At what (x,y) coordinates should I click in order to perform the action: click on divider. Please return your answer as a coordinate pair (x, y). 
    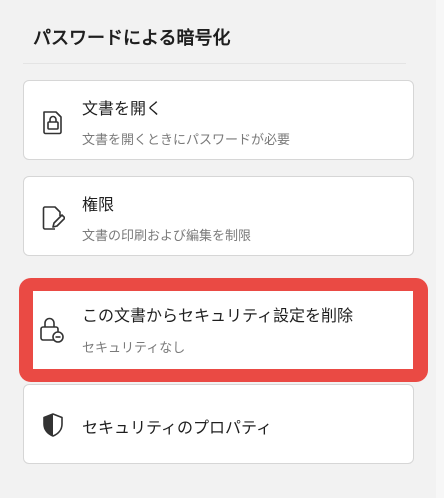
    Looking at the image, I should click on (214, 63).